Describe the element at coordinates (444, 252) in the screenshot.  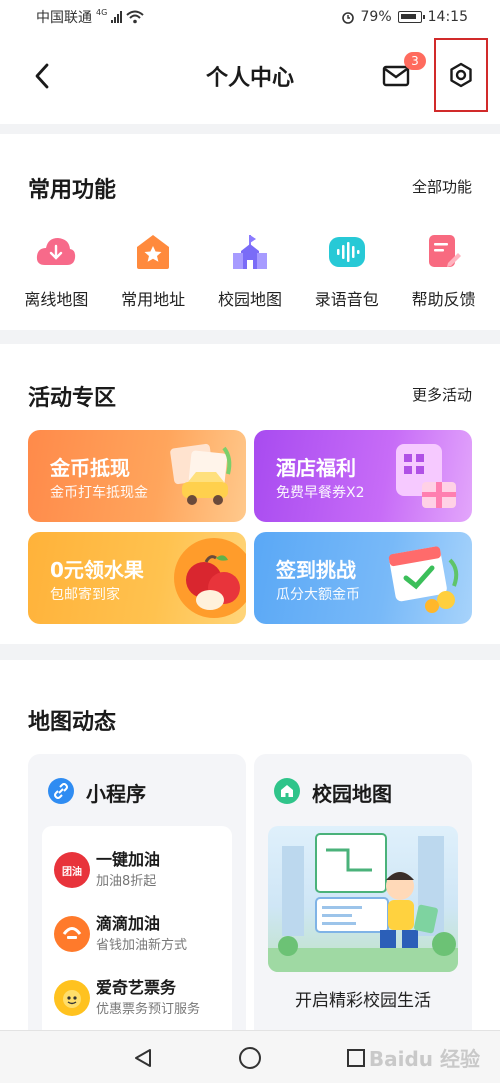
I see `feedback-edit-icon` at that location.